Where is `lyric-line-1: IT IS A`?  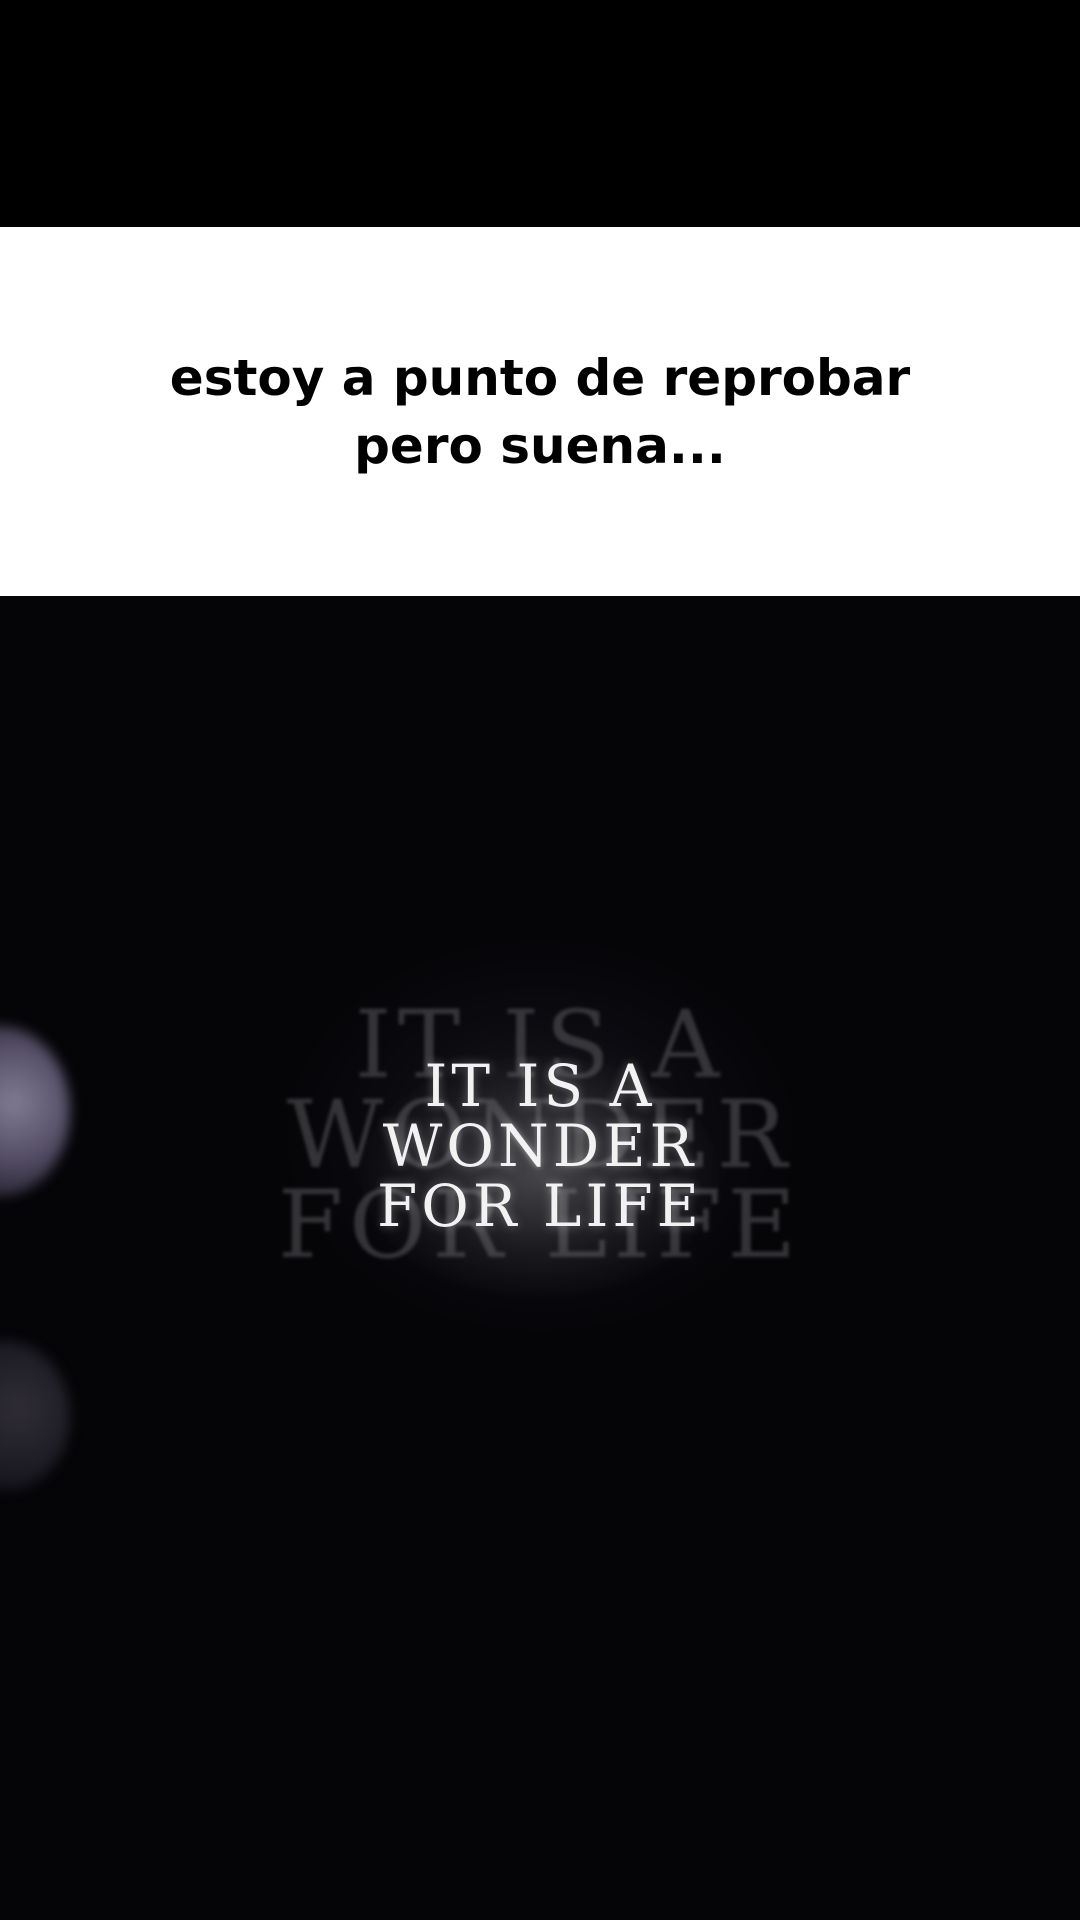 lyric-line-1: IT IS A is located at coordinates (540, 1086).